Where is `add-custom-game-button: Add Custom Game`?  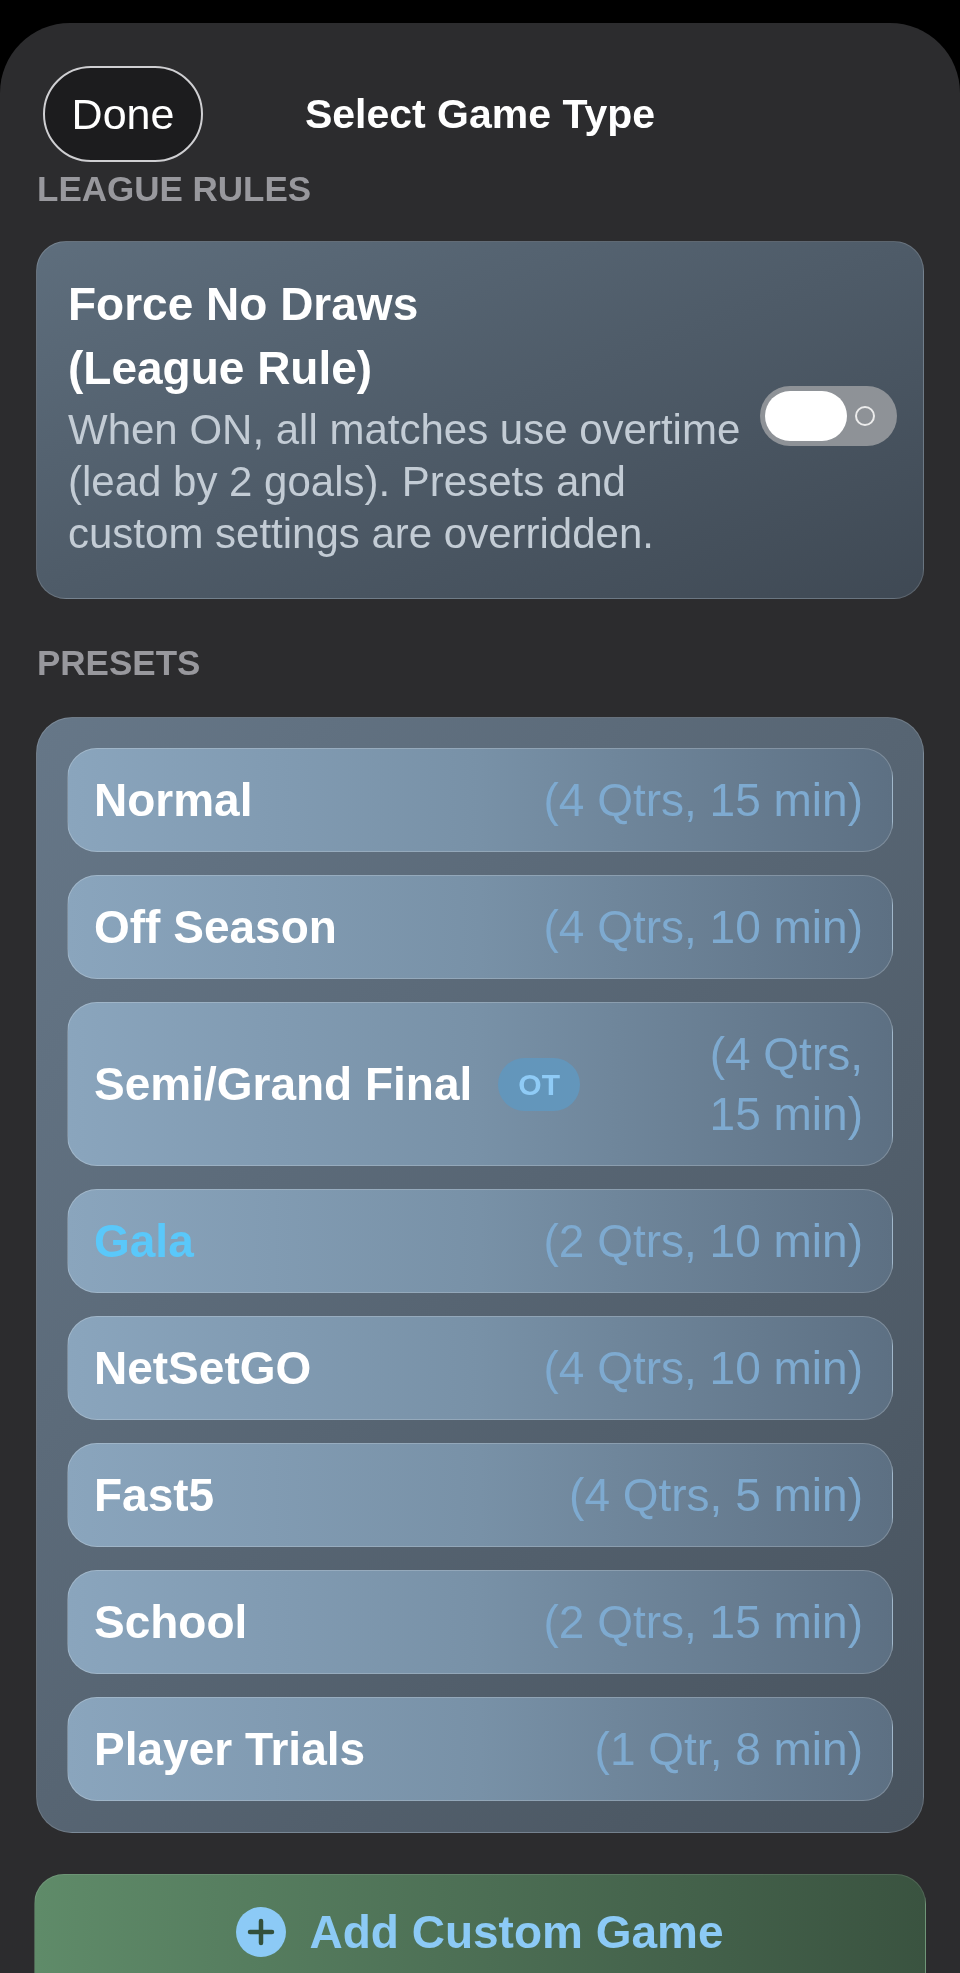
add-custom-game-button: Add Custom Game is located at coordinates (480, 1923).